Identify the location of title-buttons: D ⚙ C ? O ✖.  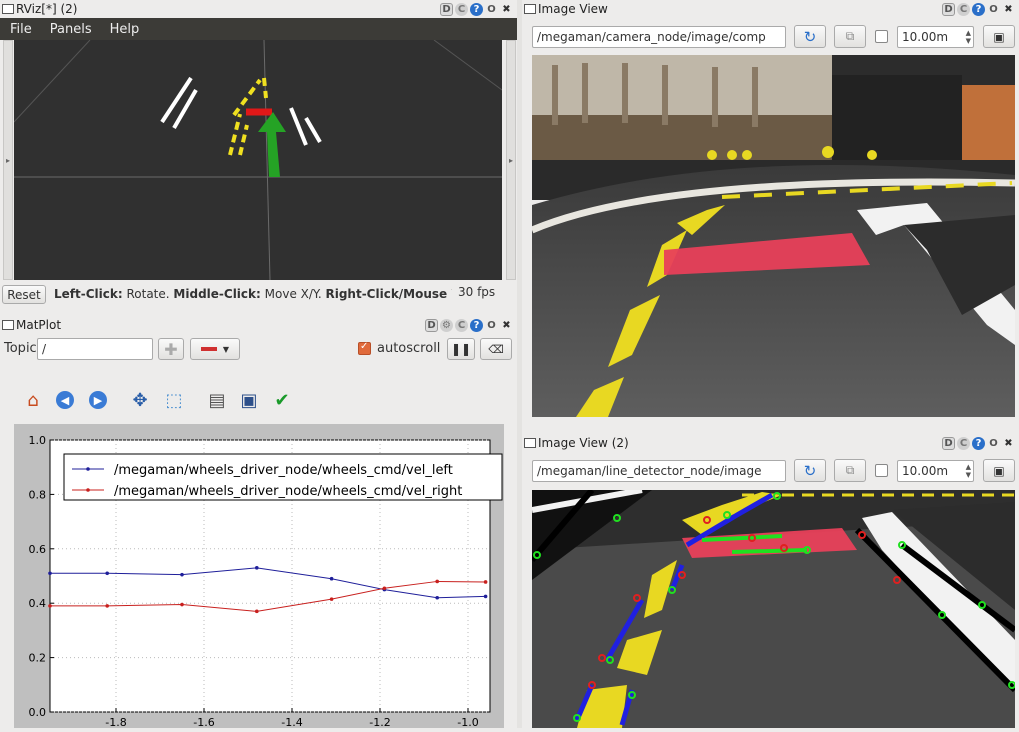
(469, 325).